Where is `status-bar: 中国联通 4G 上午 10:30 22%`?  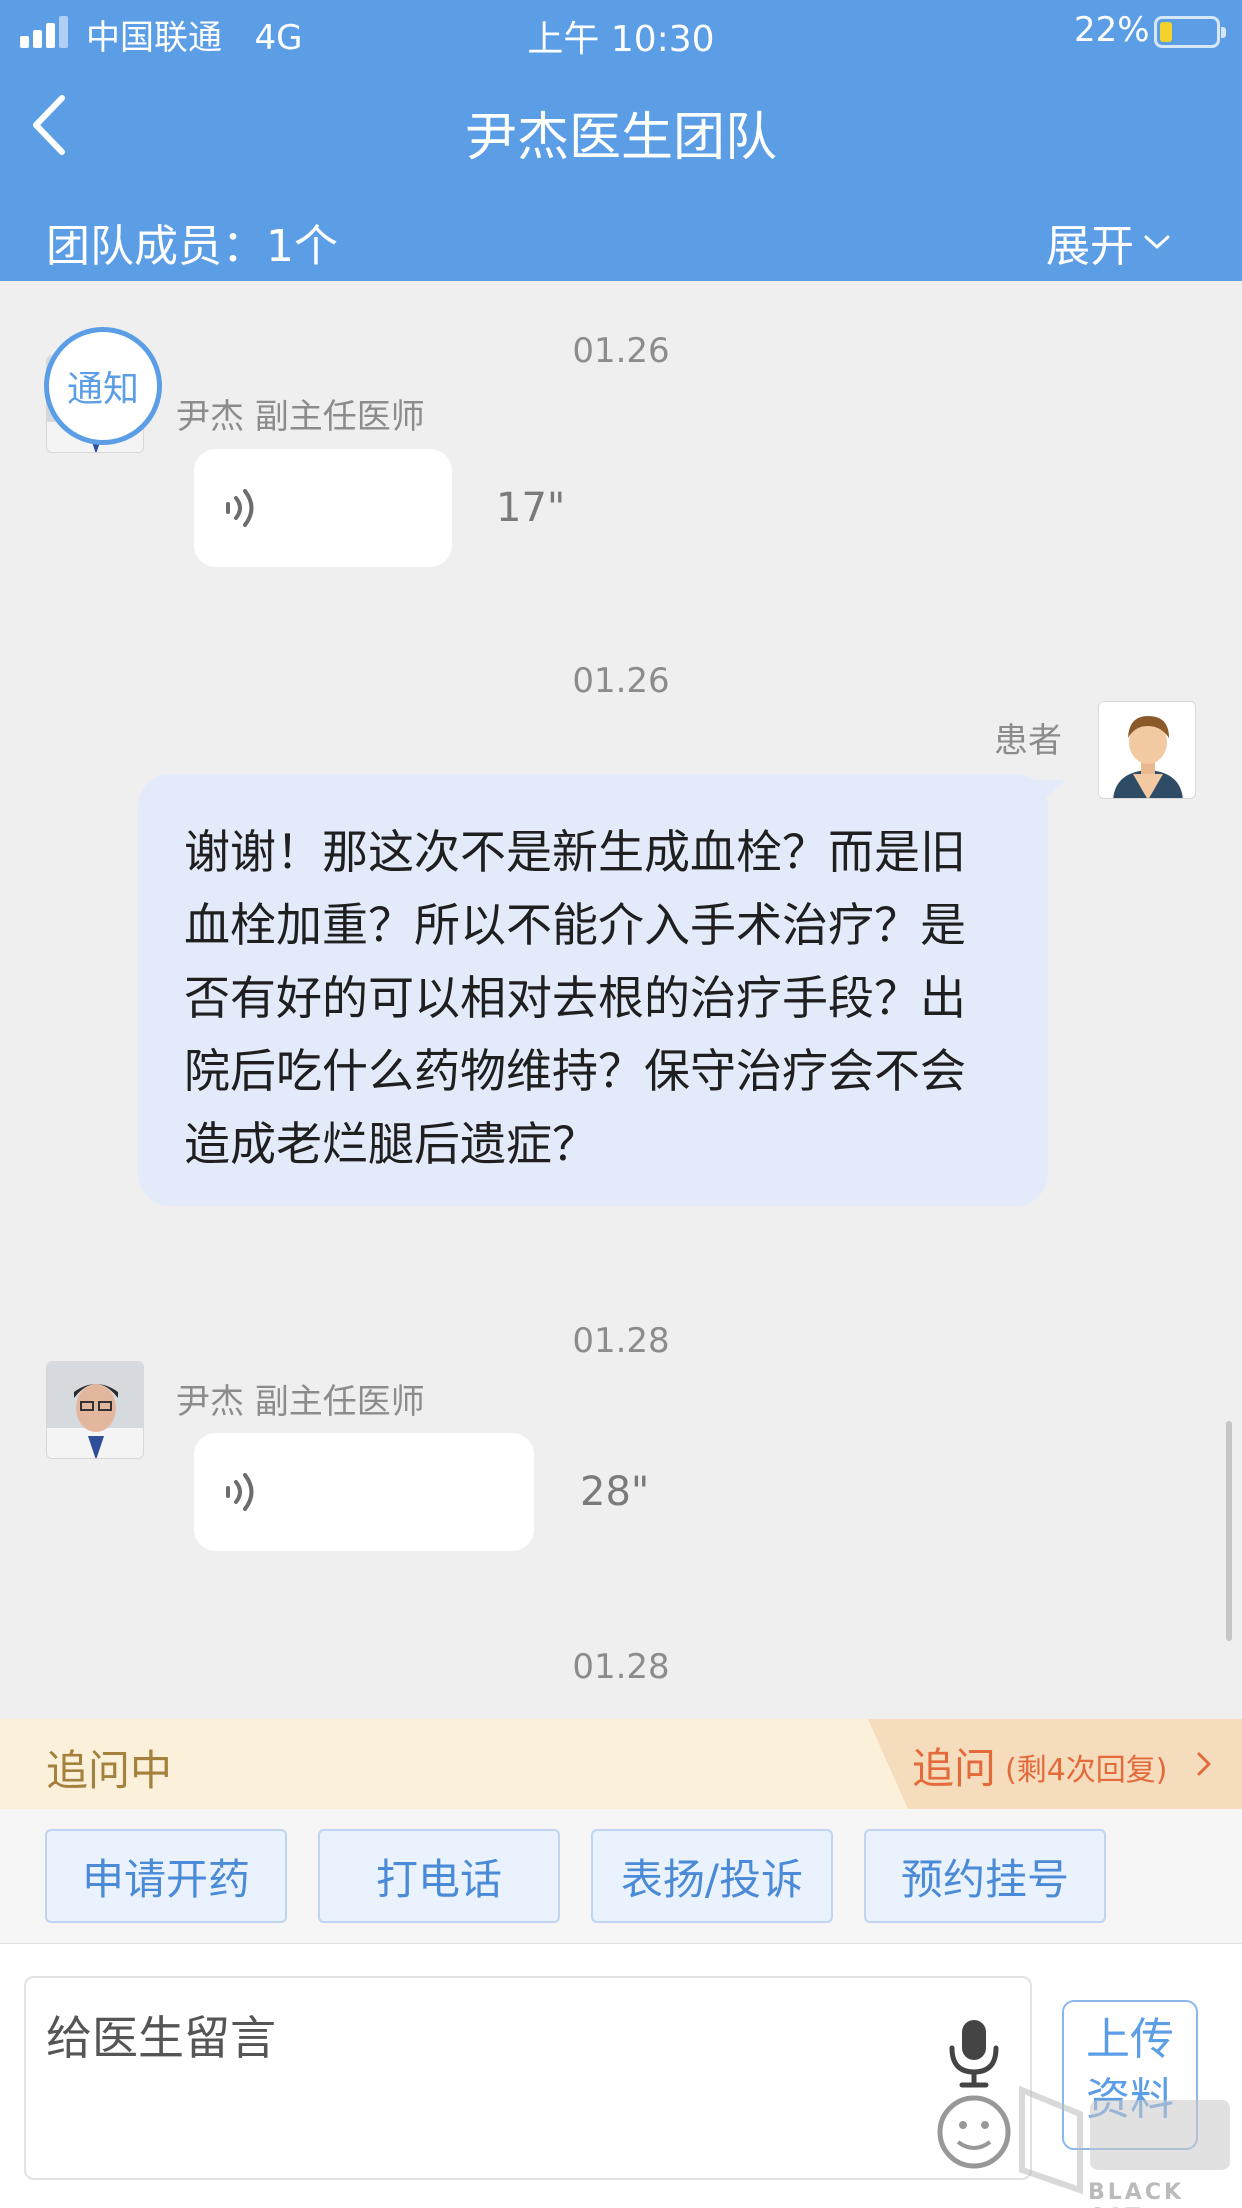
status-bar: 中国联通 4G 上午 10:30 22% is located at coordinates (621, 32).